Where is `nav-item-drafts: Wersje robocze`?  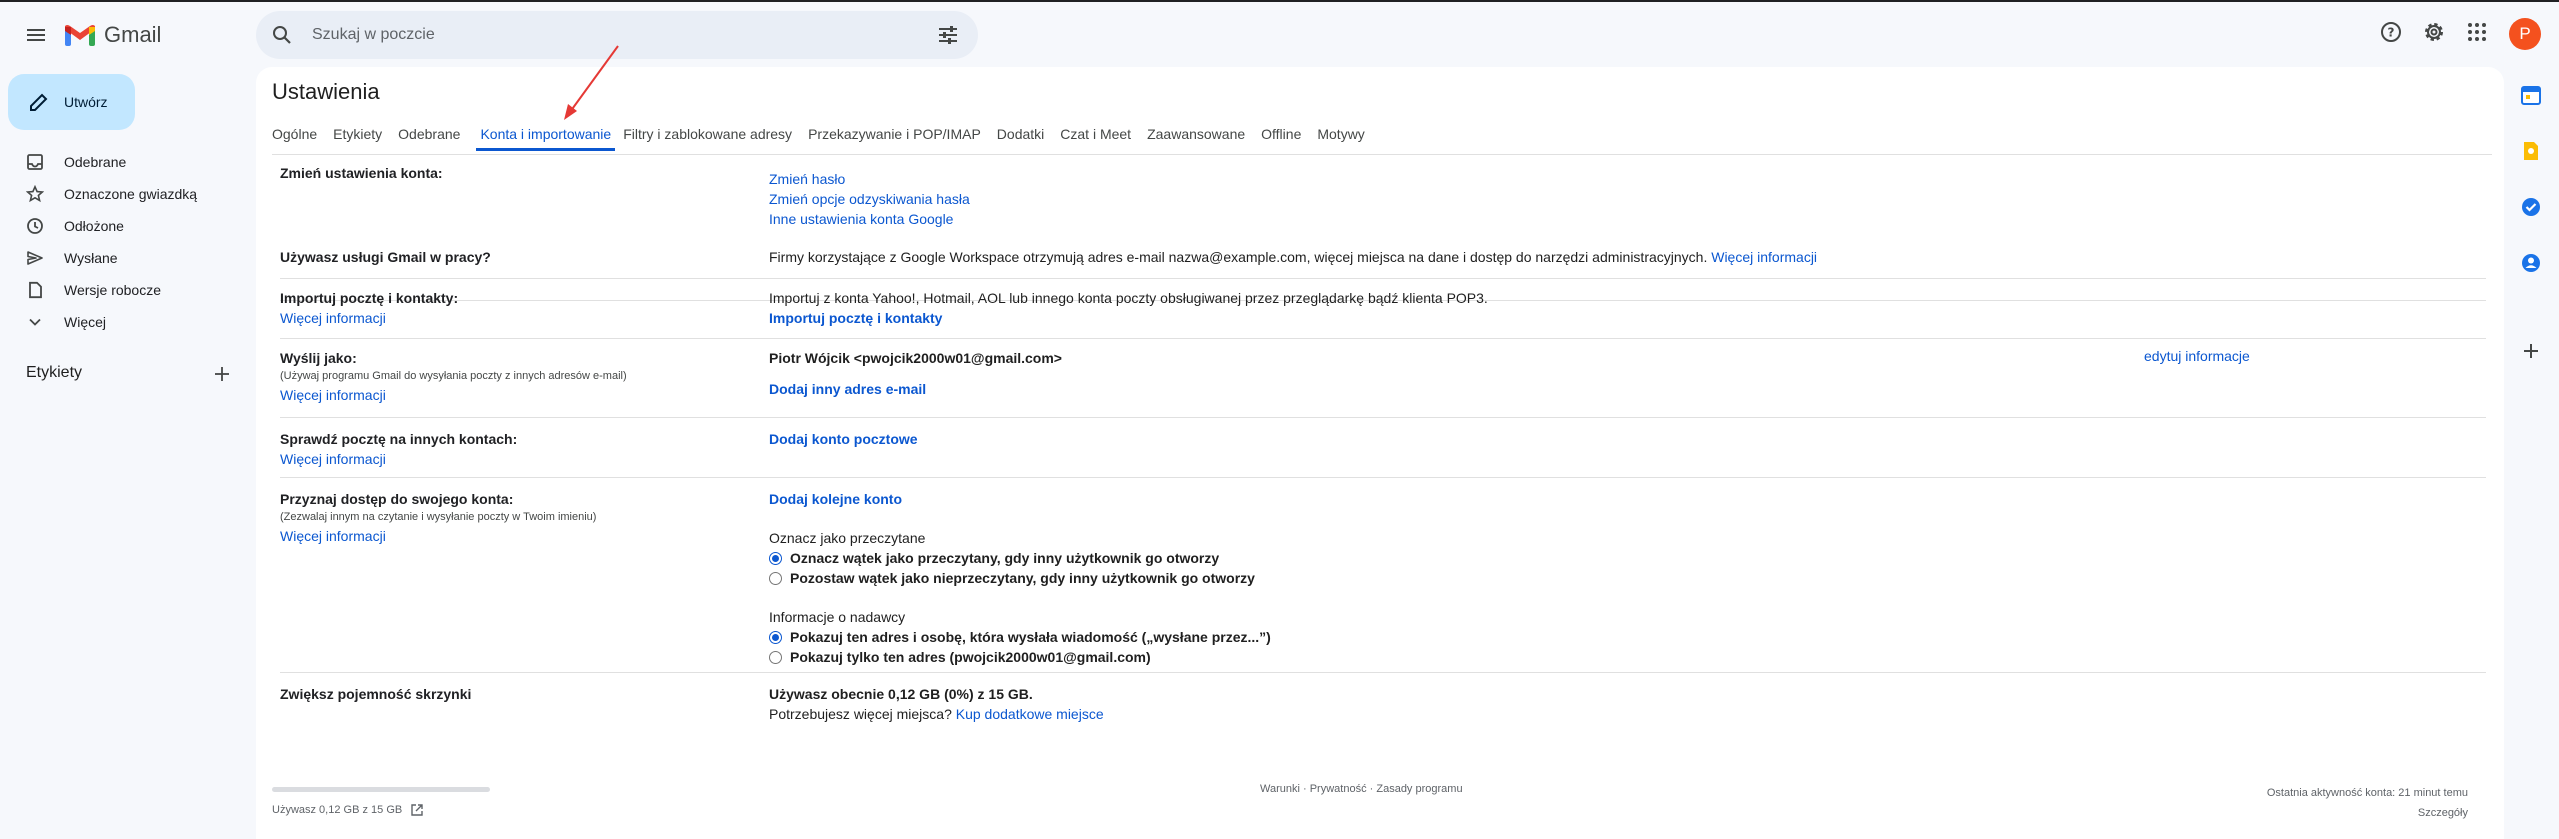 nav-item-drafts: Wersje robocze is located at coordinates (120, 290).